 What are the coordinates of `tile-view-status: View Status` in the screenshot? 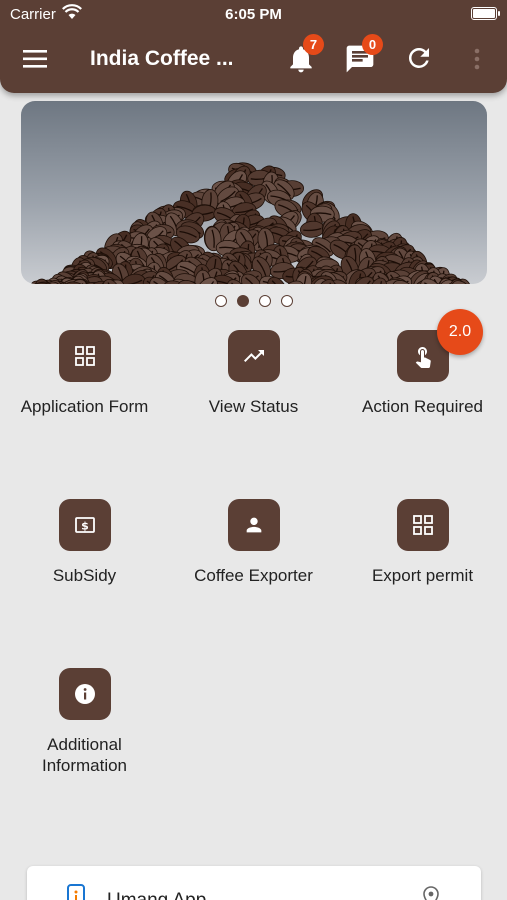 It's located at (253, 373).